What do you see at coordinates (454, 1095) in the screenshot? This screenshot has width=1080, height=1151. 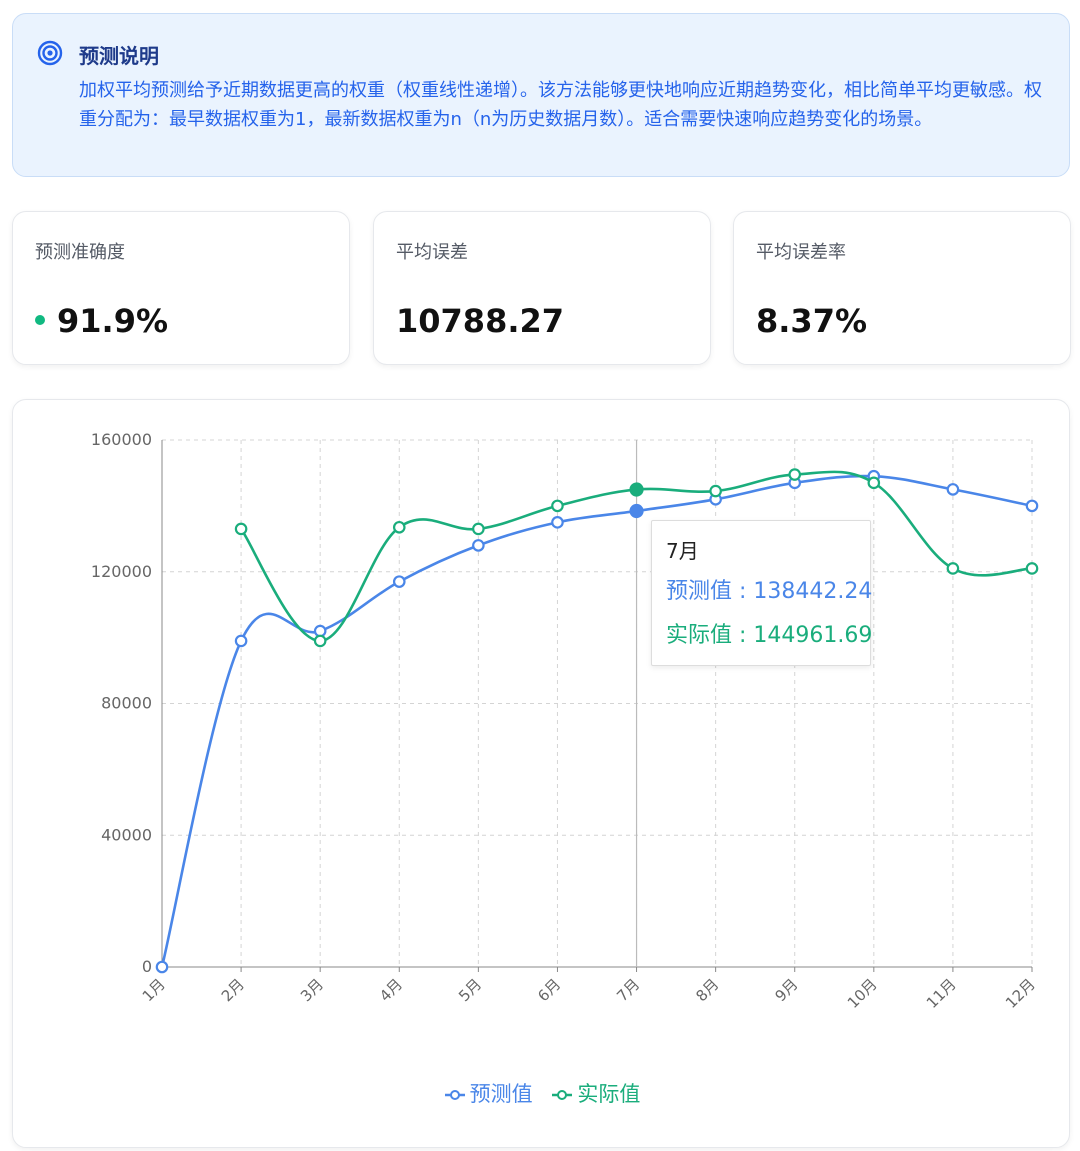 I see `legend-marker-predicted-icon` at bounding box center [454, 1095].